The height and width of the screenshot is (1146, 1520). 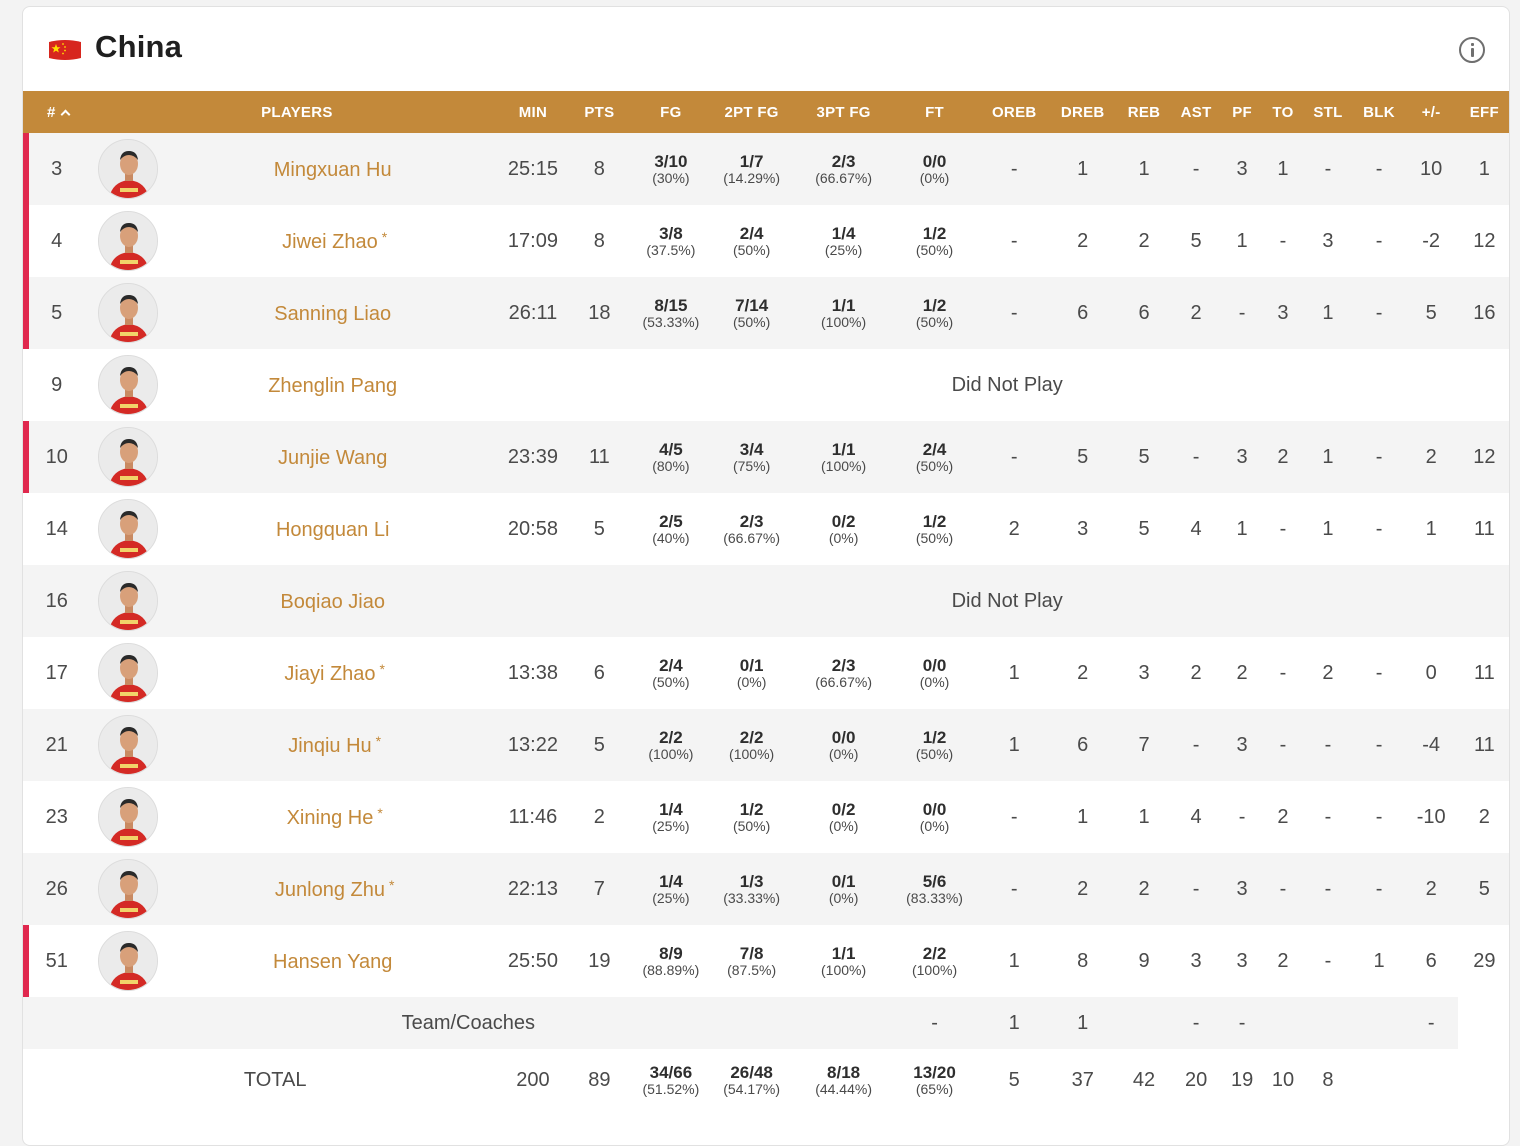 I want to click on rebounds: 5, so click(x=1144, y=457).